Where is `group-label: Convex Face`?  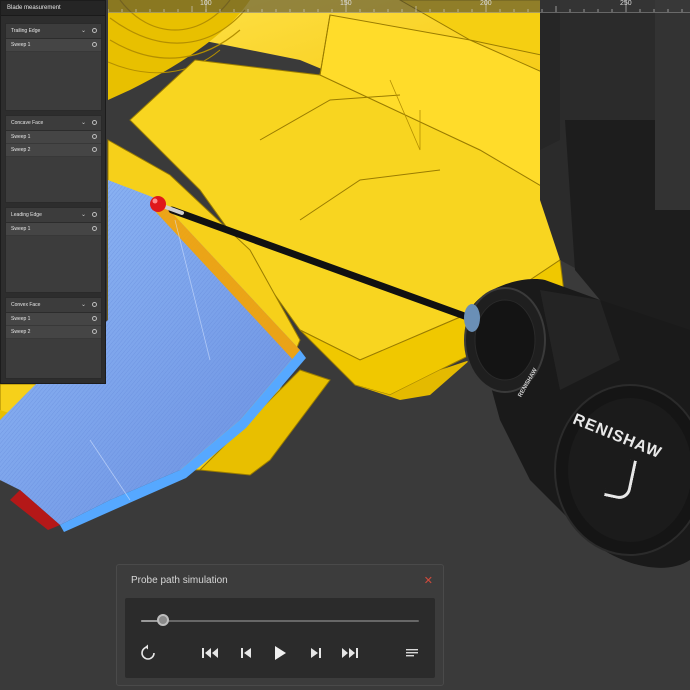 group-label: Convex Face is located at coordinates (26, 305).